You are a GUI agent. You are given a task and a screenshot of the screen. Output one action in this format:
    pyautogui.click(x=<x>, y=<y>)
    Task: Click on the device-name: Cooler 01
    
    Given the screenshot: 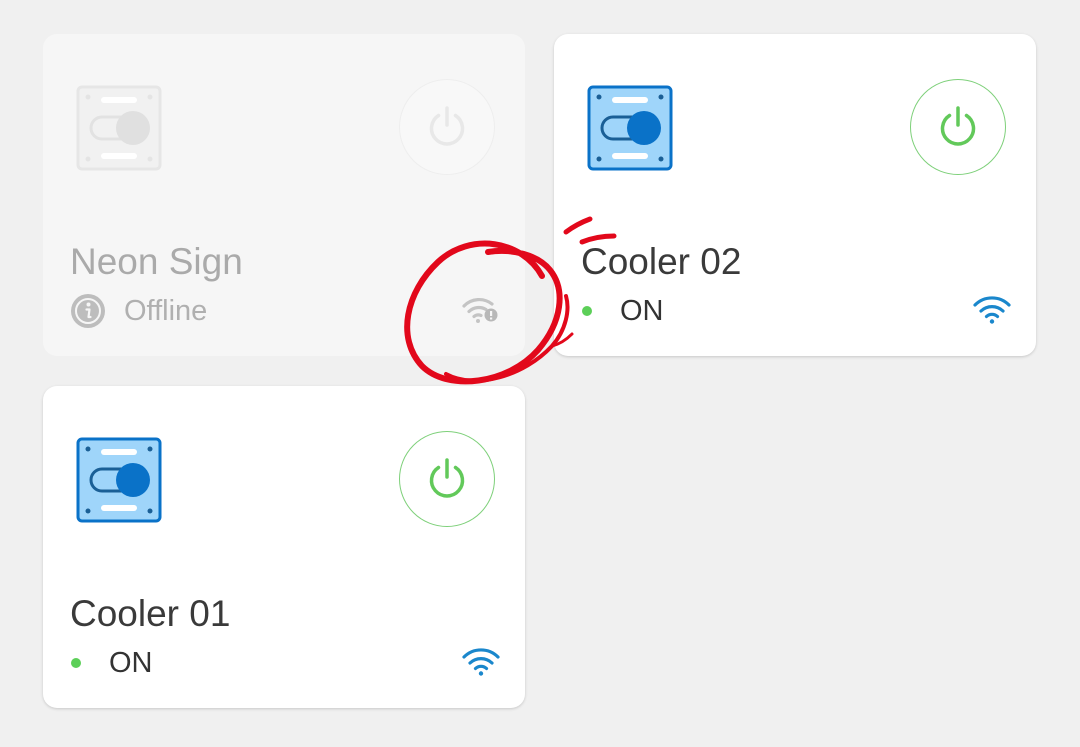 What is the action you would take?
    pyautogui.click(x=150, y=613)
    